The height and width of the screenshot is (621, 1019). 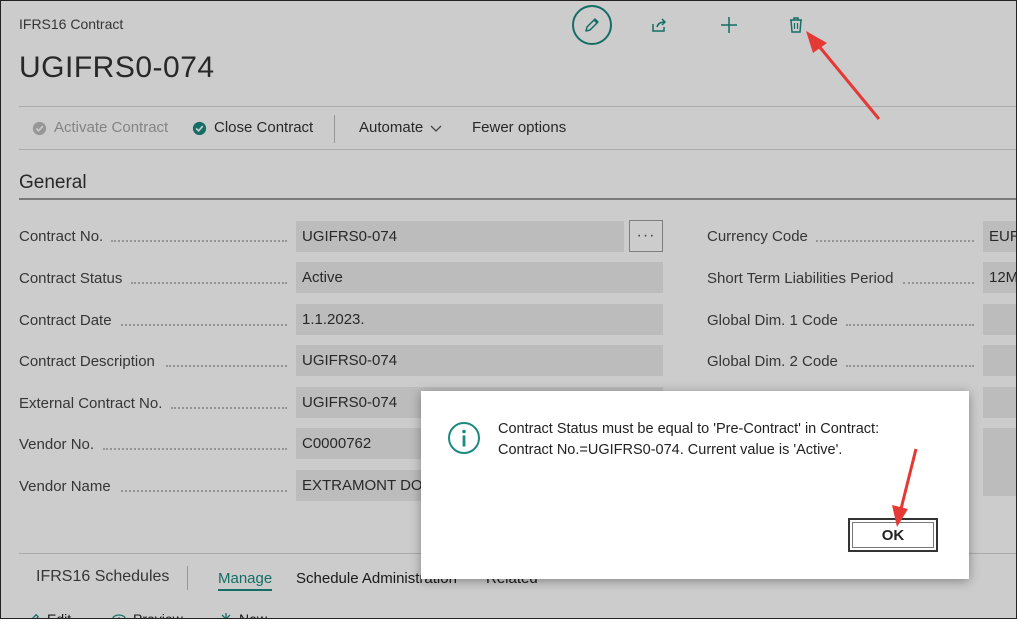 What do you see at coordinates (862, 279) in the screenshot?
I see `annotation-arrows` at bounding box center [862, 279].